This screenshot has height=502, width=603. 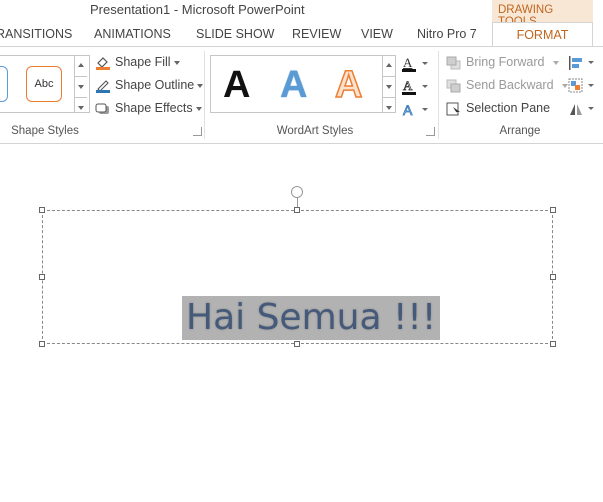 I want to click on text-fill-icon: A, so click(x=415, y=63).